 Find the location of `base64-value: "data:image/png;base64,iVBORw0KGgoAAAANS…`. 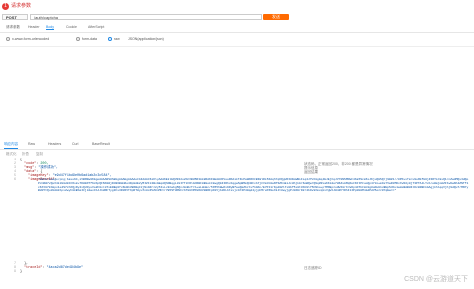

base64-value: "data:image/png;base64,iVBORw0KGgoAAAANS… is located at coordinates (253, 185).